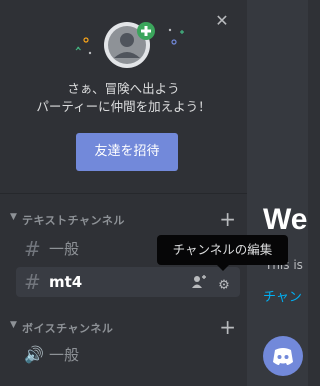 This screenshot has width=320, height=386. Describe the element at coordinates (282, 295) in the screenshot. I see `chat-link: チャン` at that location.